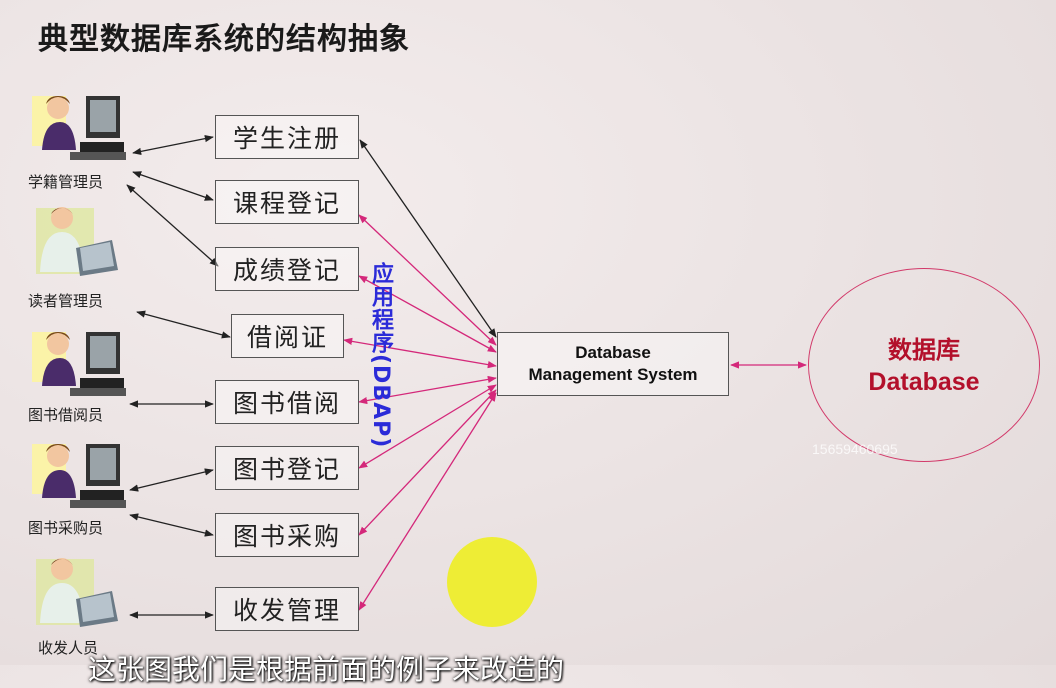 The height and width of the screenshot is (688, 1056). What do you see at coordinates (287, 402) in the screenshot?
I see `app-box: 图书借阅` at bounding box center [287, 402].